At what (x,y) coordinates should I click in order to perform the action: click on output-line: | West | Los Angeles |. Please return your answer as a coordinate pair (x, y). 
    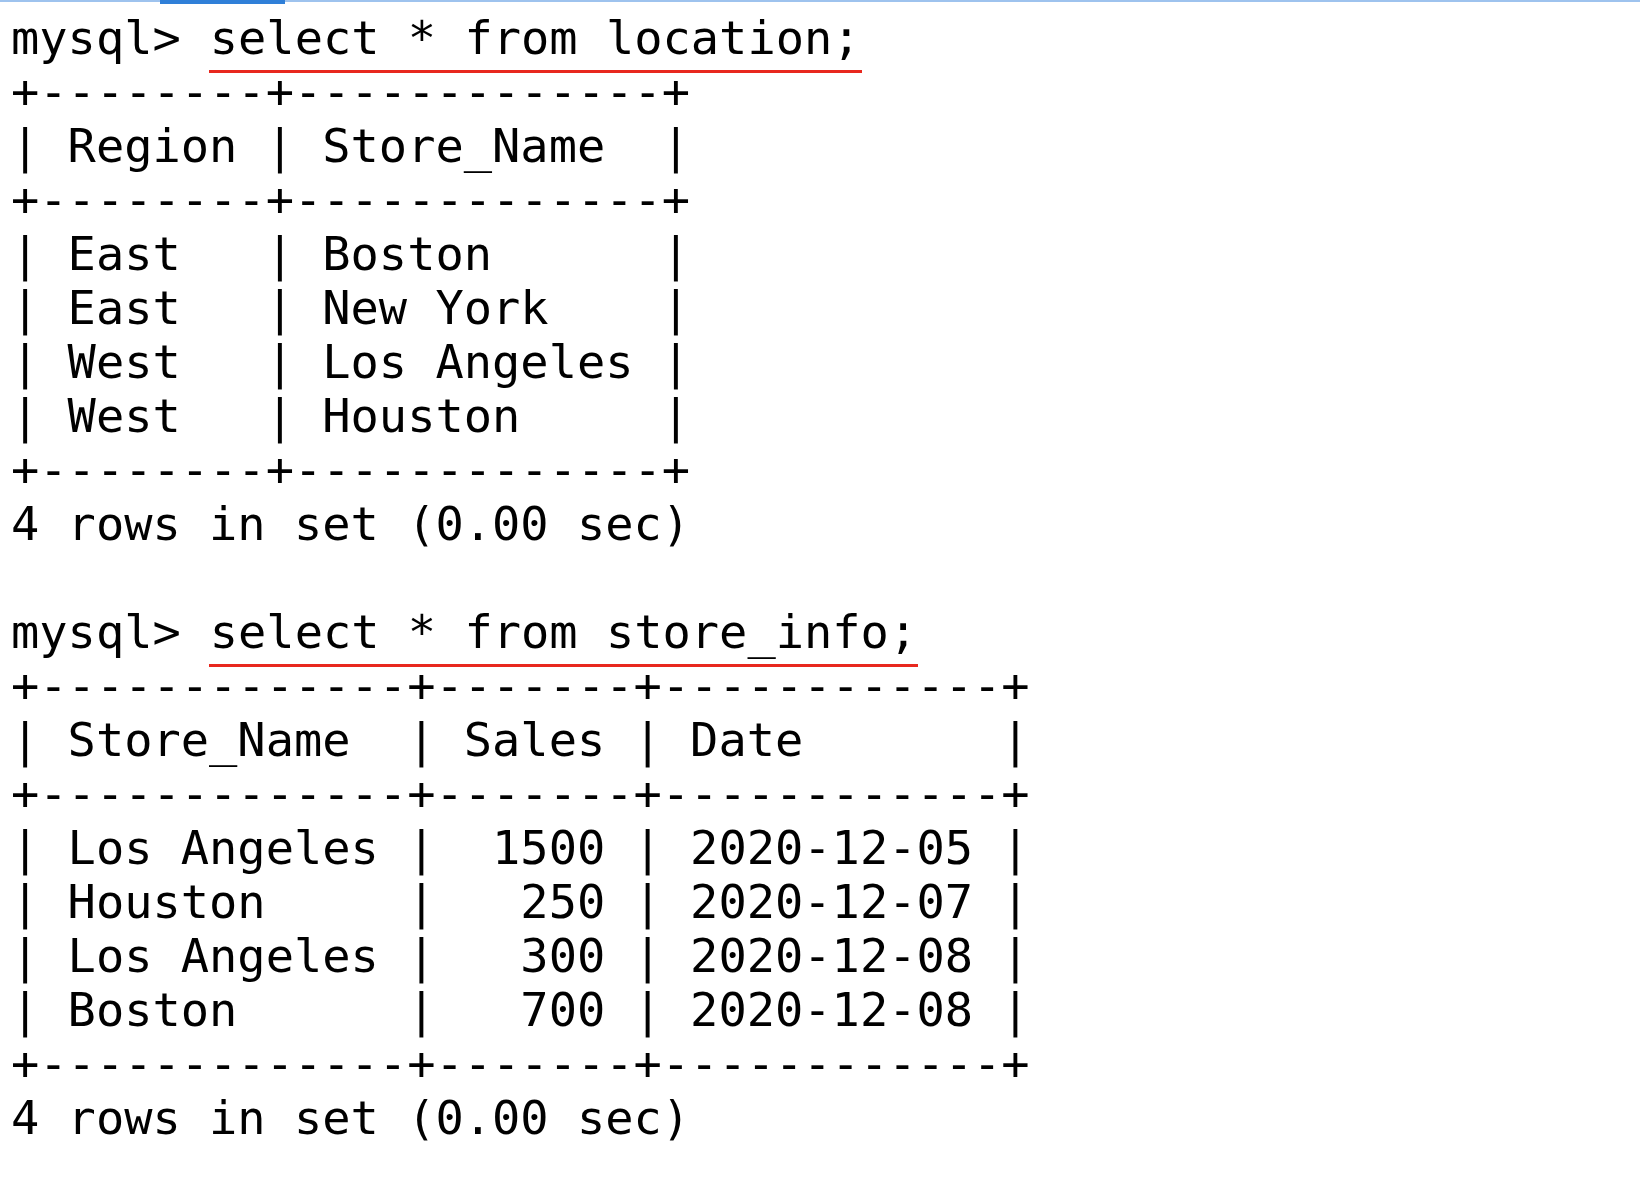
    Looking at the image, I should click on (351, 362).